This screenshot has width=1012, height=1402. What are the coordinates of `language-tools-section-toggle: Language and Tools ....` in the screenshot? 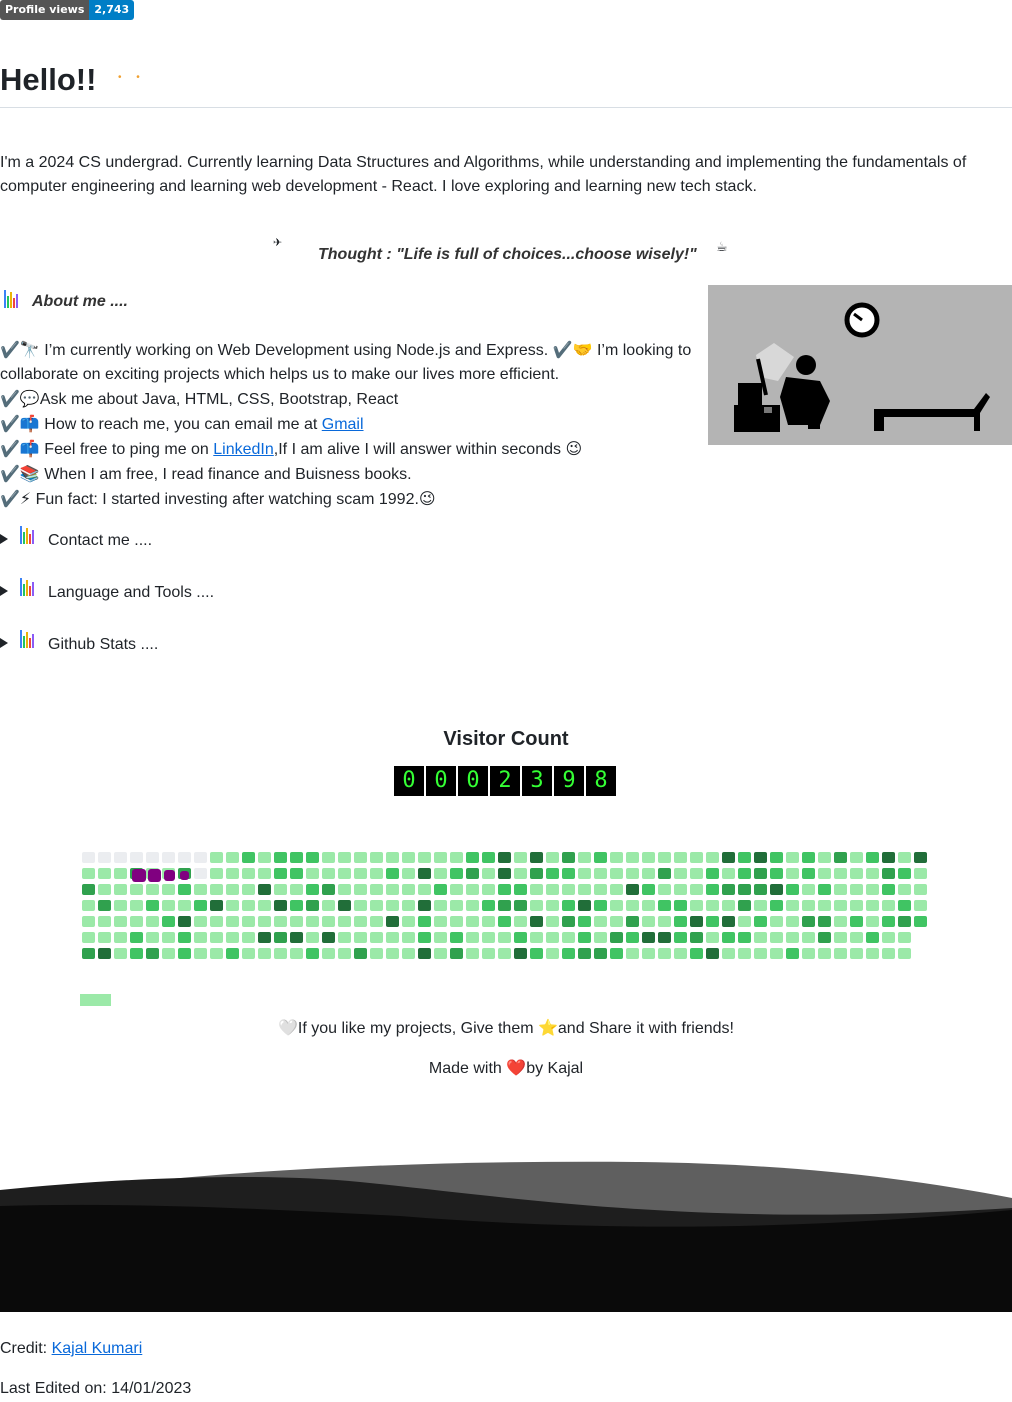 It's located at (107, 589).